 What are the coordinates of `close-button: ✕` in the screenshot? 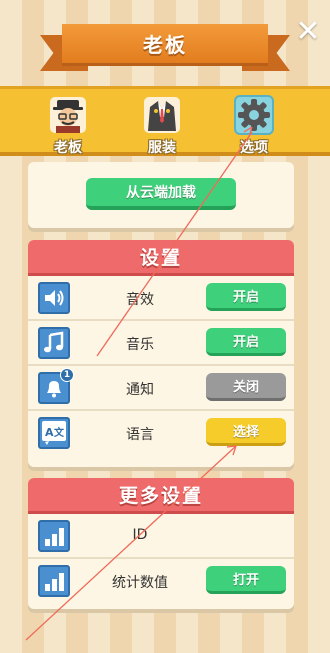 It's located at (308, 32).